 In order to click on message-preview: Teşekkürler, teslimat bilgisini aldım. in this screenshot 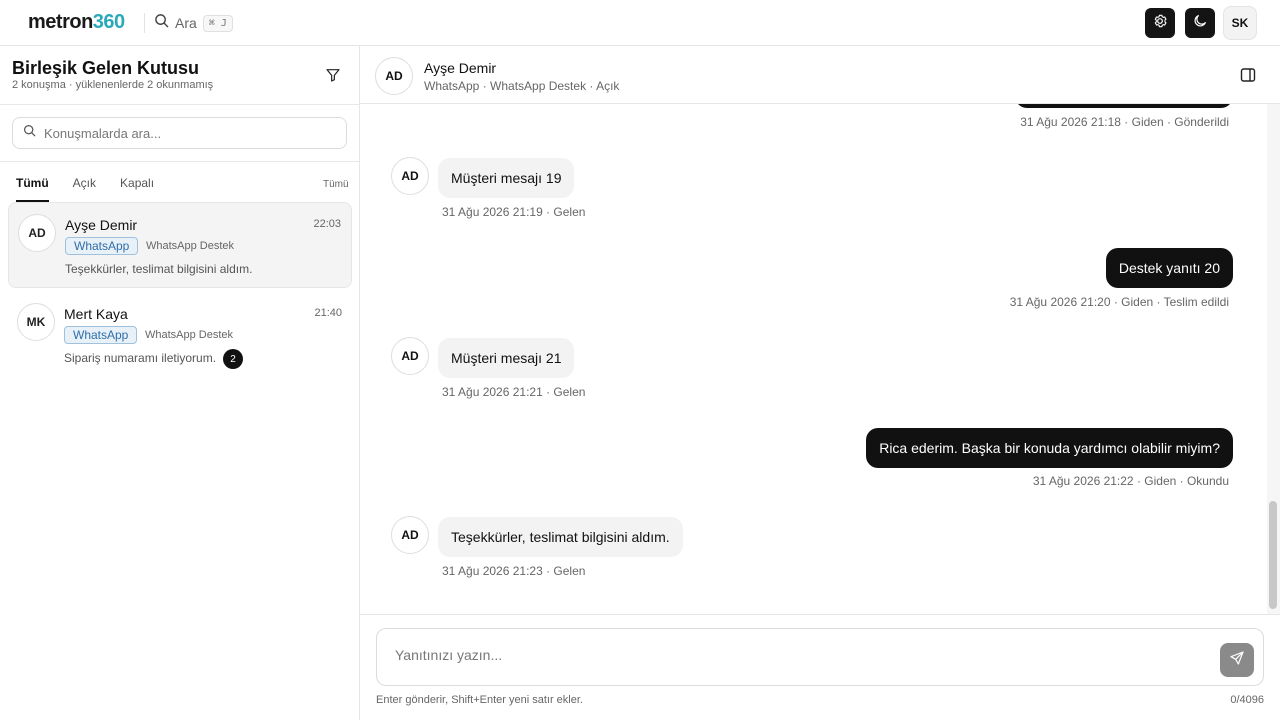, I will do `click(159, 269)`.